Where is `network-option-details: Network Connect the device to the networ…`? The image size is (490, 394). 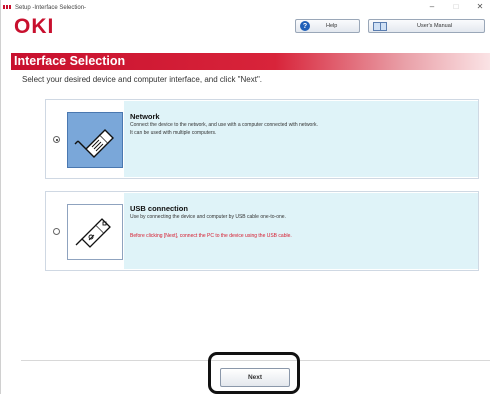
network-option-details: Network Connect the device to the networ… is located at coordinates (301, 139).